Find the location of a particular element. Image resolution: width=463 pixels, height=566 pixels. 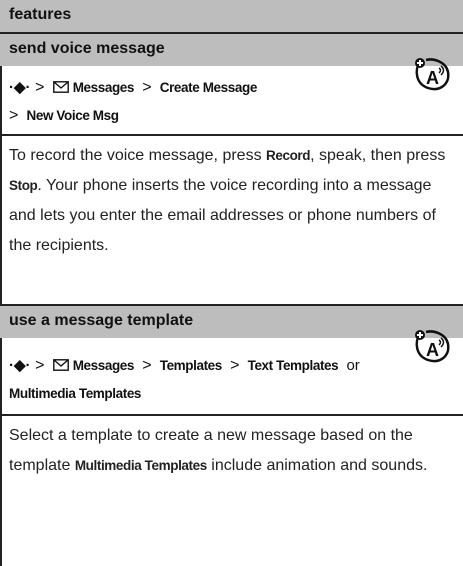

menu-item-text-templates: Text Templates is located at coordinates (293, 365).